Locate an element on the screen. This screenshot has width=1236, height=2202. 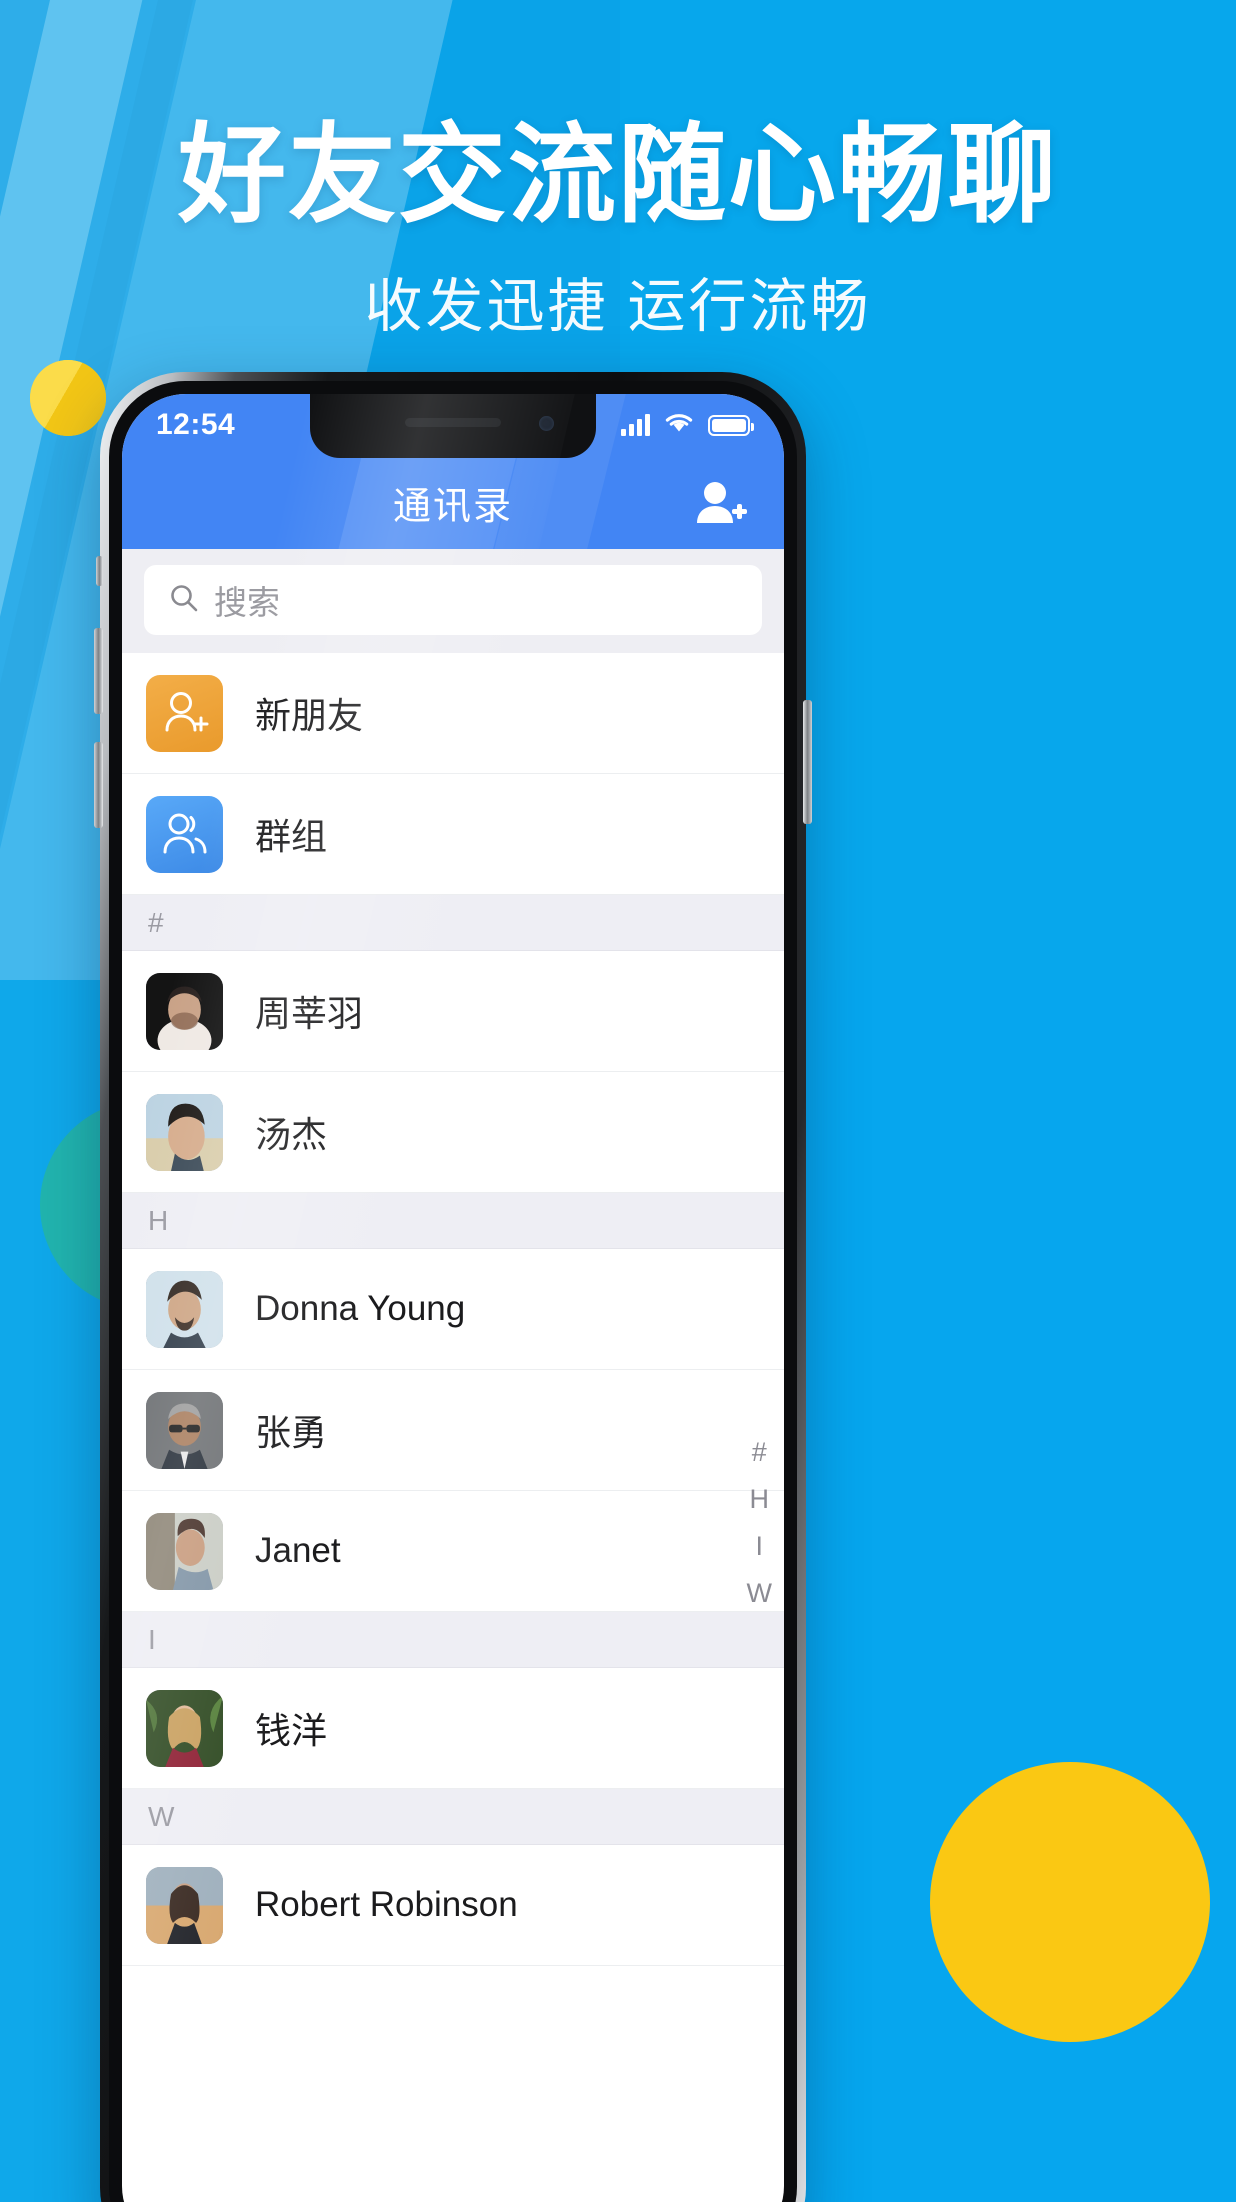
status-icons is located at coordinates (687, 425).